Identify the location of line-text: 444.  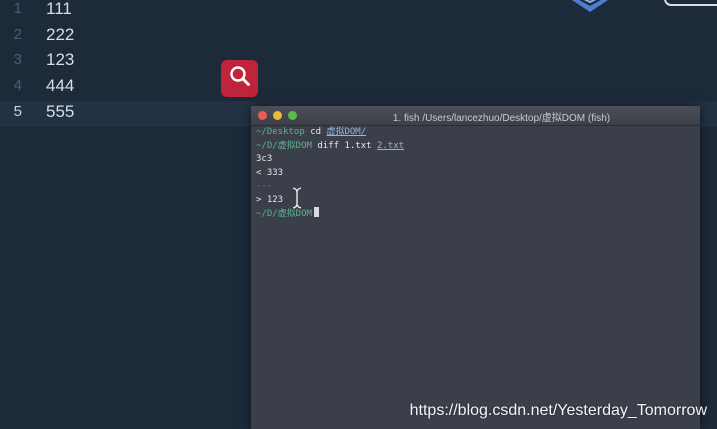
(60, 86).